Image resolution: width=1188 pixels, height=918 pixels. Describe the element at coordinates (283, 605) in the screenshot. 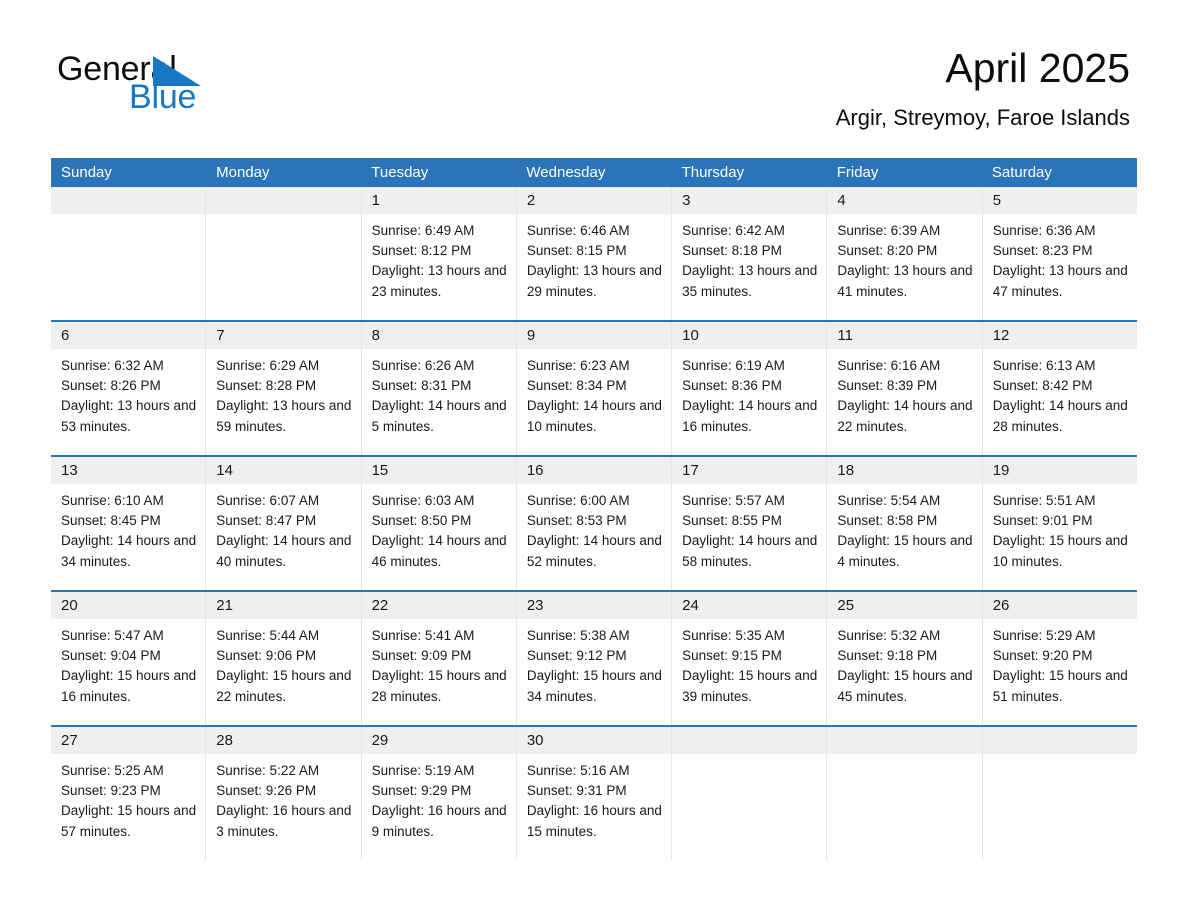

I see `day-number: 21` at that location.